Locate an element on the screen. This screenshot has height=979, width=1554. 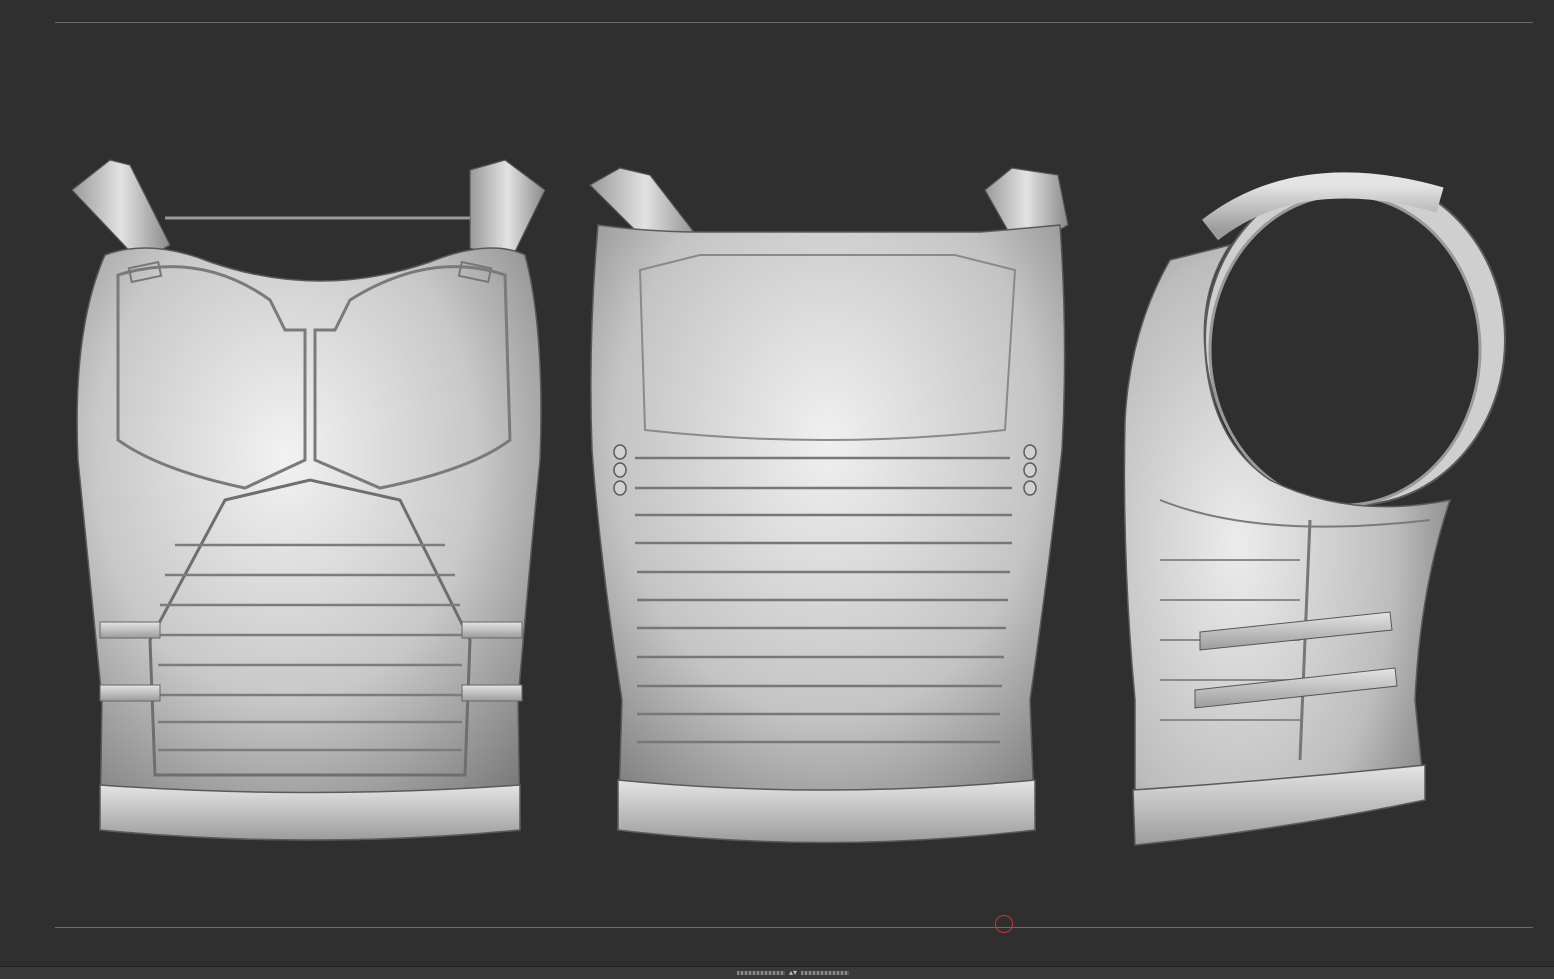
bottom-tray: ▴▾ is located at coordinates (777, 972).